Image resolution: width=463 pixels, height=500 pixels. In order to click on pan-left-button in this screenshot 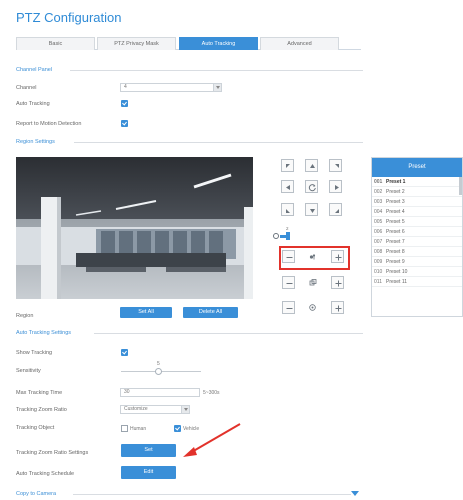, I will do `click(287, 186)`.